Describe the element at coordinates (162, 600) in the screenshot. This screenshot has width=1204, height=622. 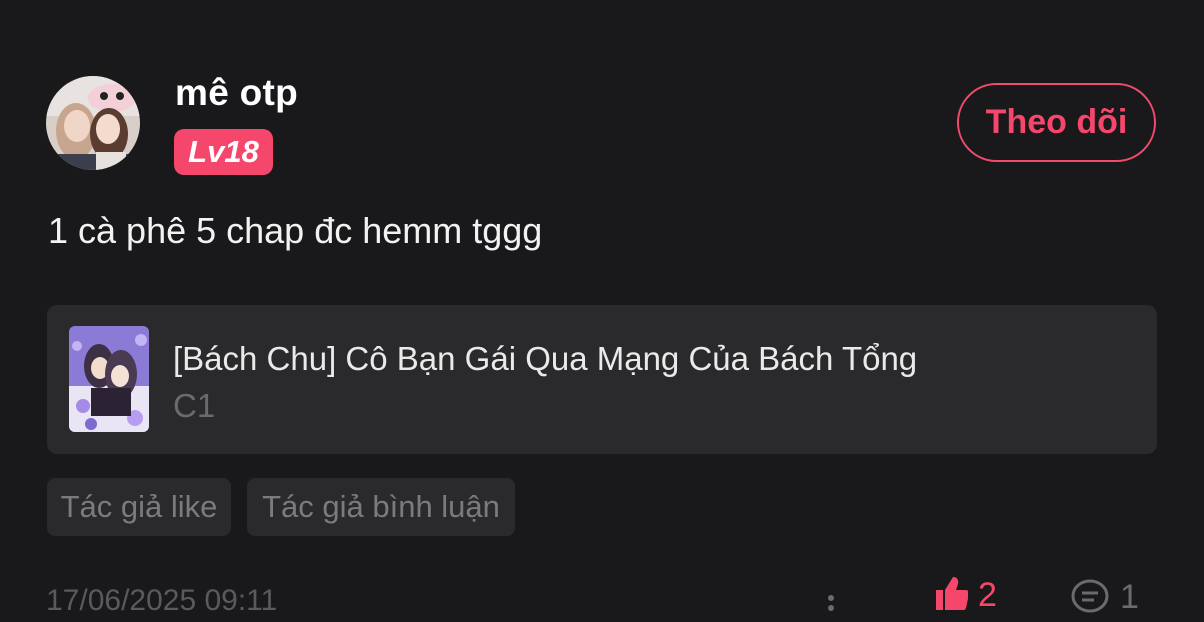
I see `post-timestamp: 17/06/2025 09:11` at that location.